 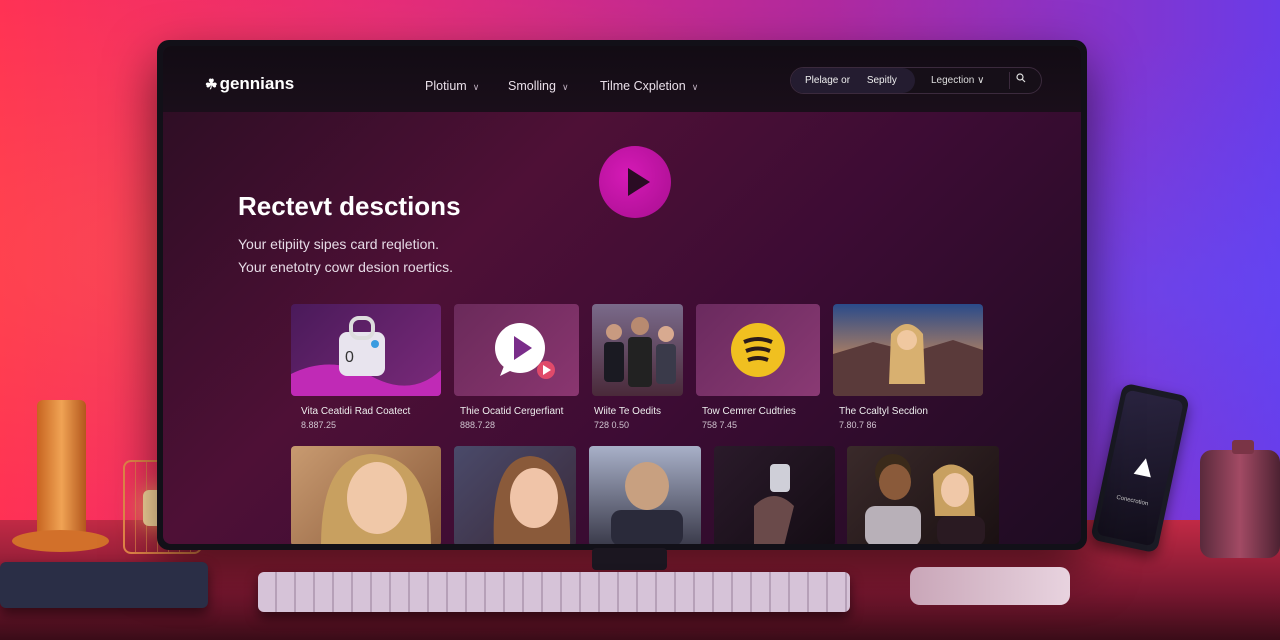 I want to click on phone-screen-text: Conecrotion, so click(x=1132, y=501).